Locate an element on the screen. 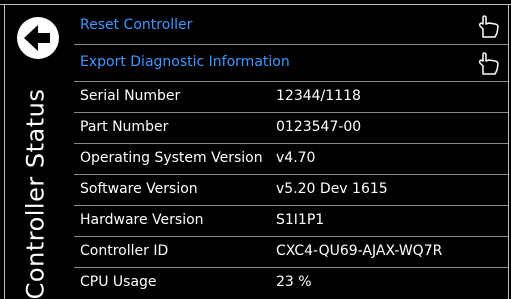 Image resolution: width=511 pixels, height=299 pixels. info-row-software-version: Software Version v5.20 Dev 1615 is located at coordinates (291, 190).